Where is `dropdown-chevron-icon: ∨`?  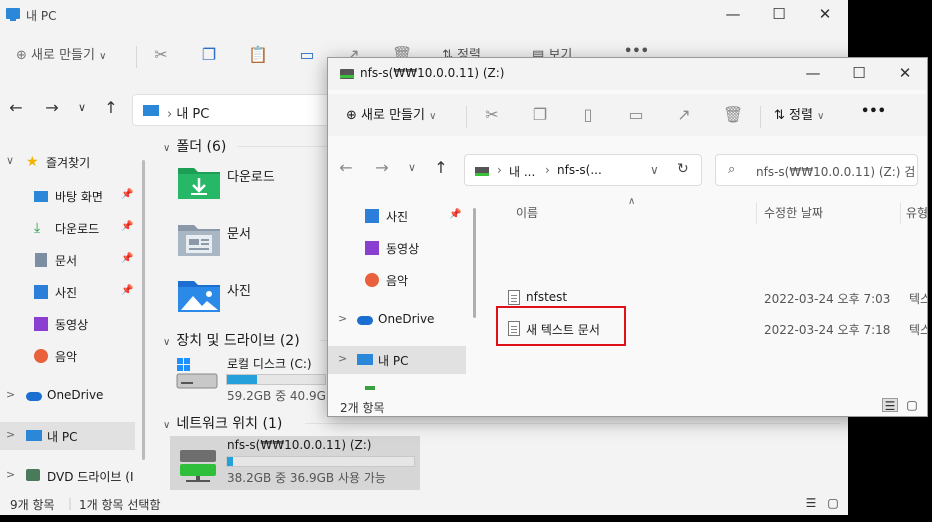
dropdown-chevron-icon: ∨ is located at coordinates (654, 170).